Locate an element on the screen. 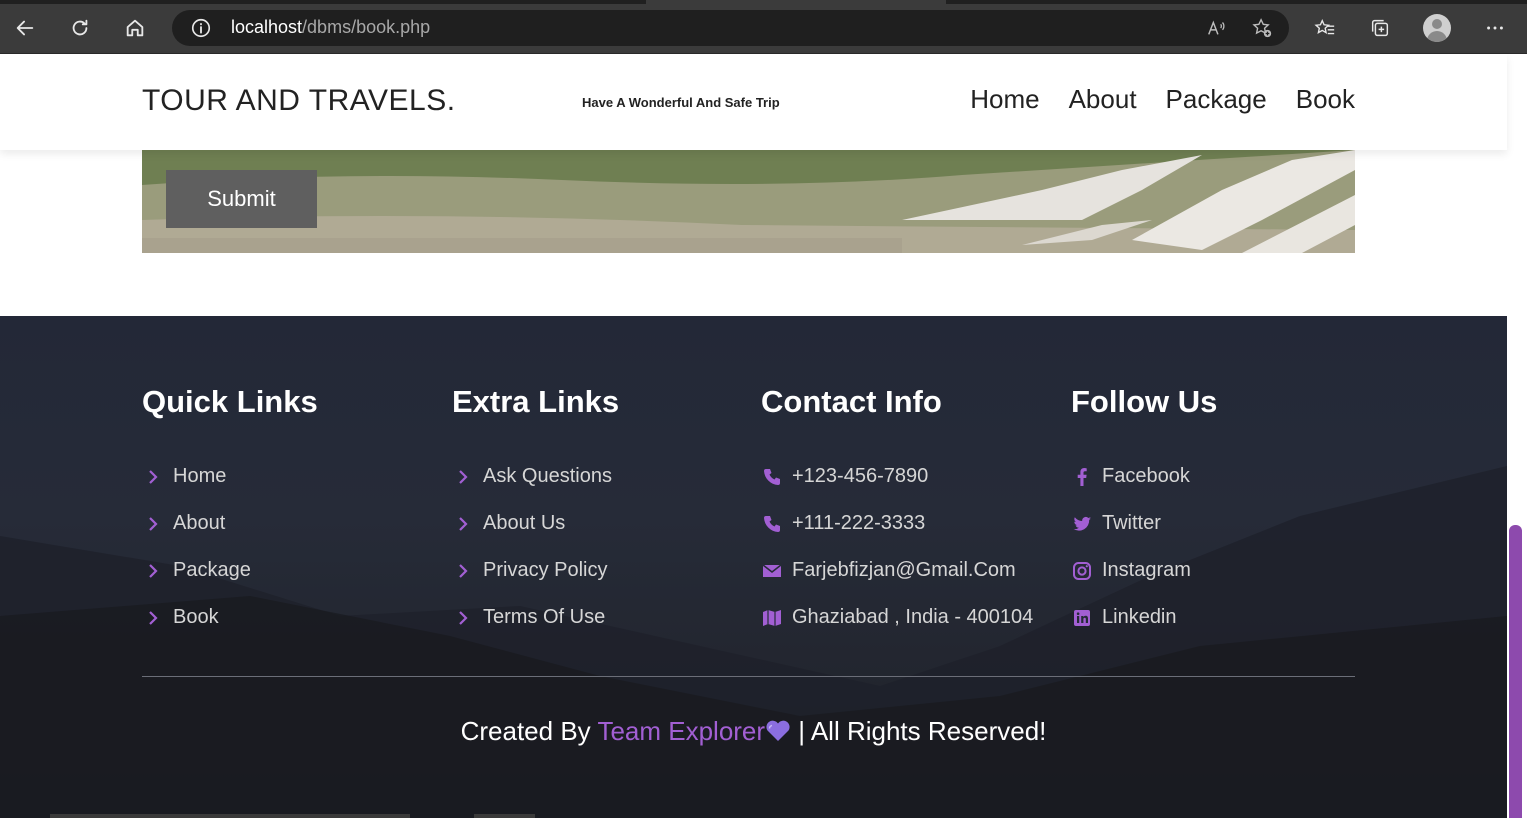  browser-toolbar: localhost/dbms/book.php is located at coordinates (763, 27).